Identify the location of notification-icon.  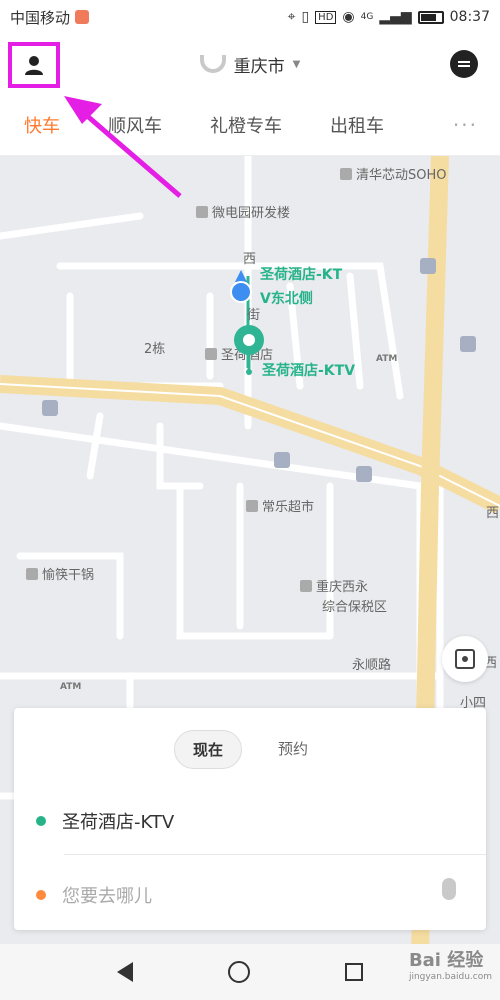
(82, 17).